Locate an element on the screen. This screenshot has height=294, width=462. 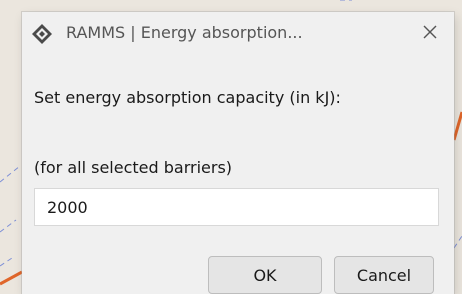
note-label: (for all selected barriers) is located at coordinates (133, 167).